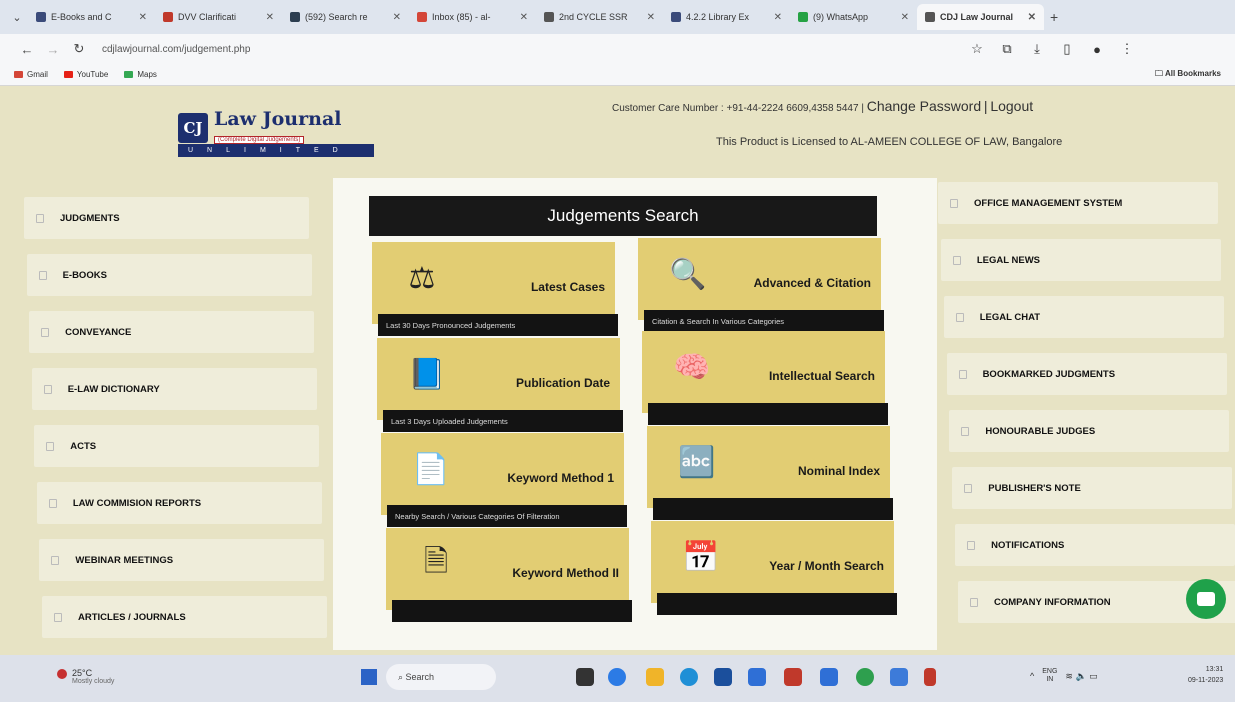 This screenshot has height=702, width=1235. I want to click on right_menu-item: BOOKMARKED JUDGMENTS, so click(1086, 374).